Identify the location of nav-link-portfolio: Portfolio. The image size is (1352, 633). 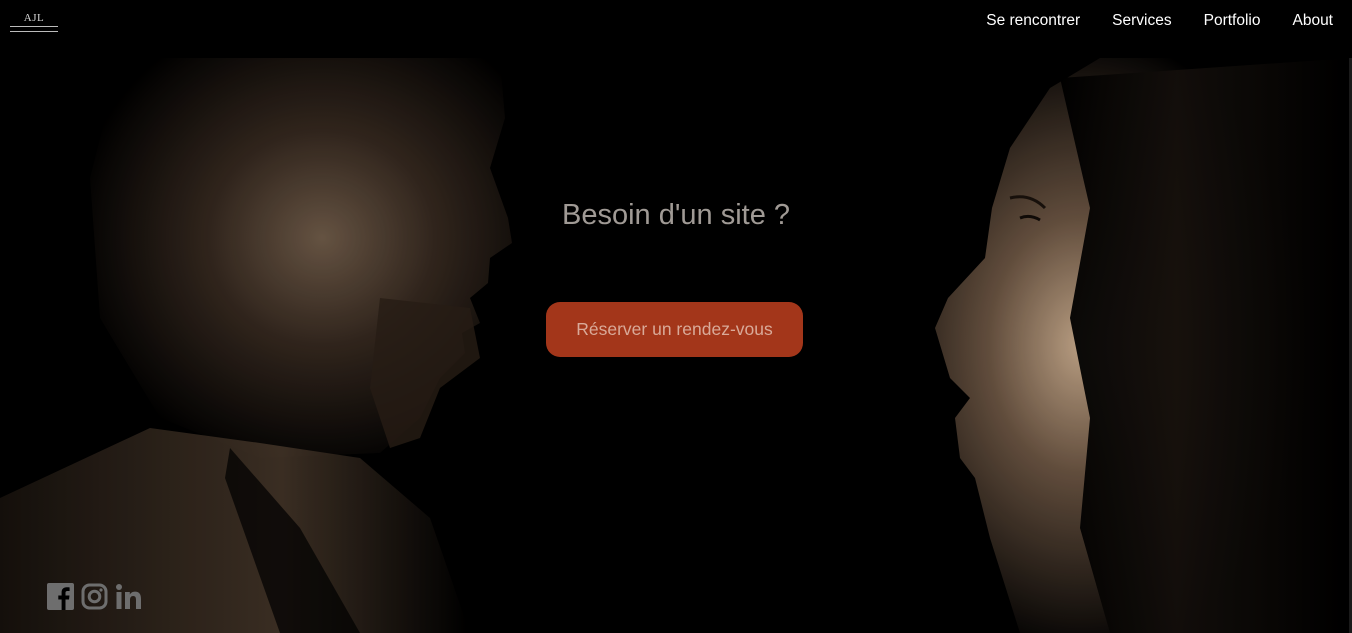
(1232, 21).